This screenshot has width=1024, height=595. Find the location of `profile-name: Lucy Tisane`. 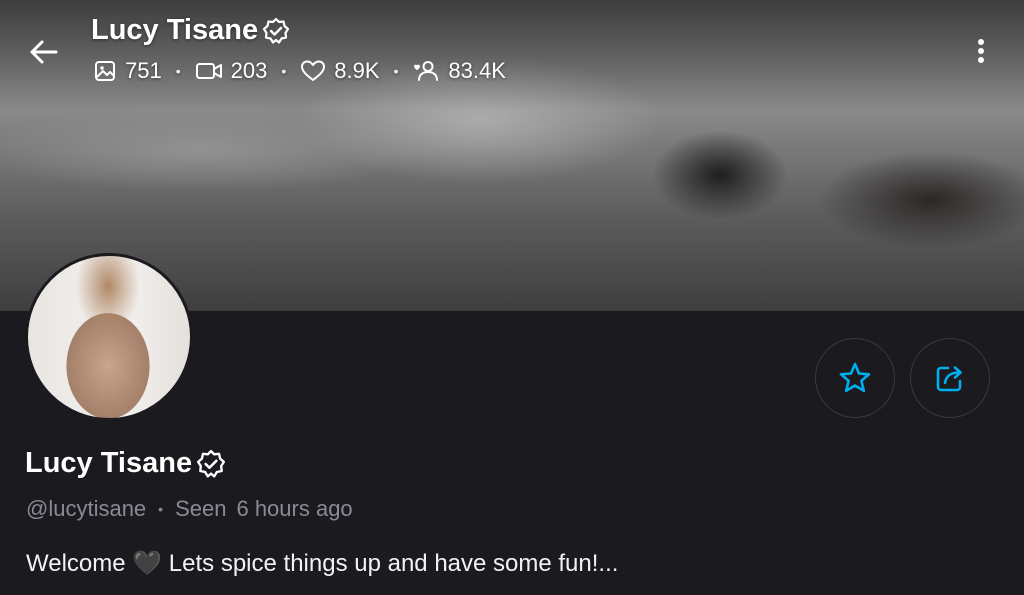

profile-name: Lucy Tisane is located at coordinates (125, 463).